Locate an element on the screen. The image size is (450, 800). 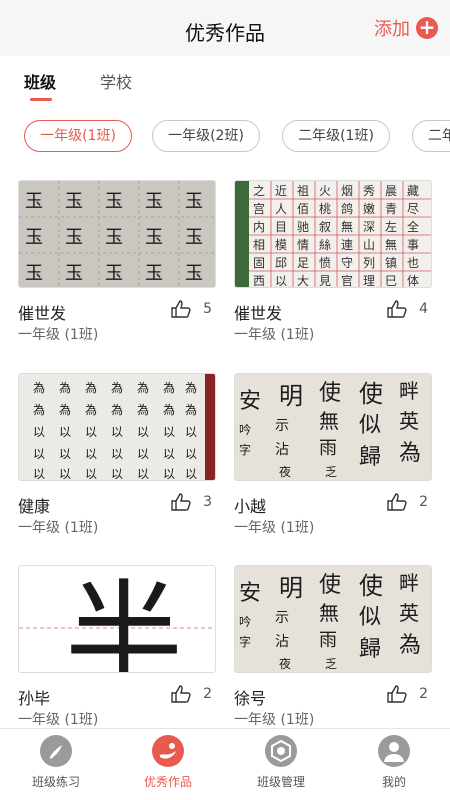
svg-text: 歸 is located at coordinates (370, 649).